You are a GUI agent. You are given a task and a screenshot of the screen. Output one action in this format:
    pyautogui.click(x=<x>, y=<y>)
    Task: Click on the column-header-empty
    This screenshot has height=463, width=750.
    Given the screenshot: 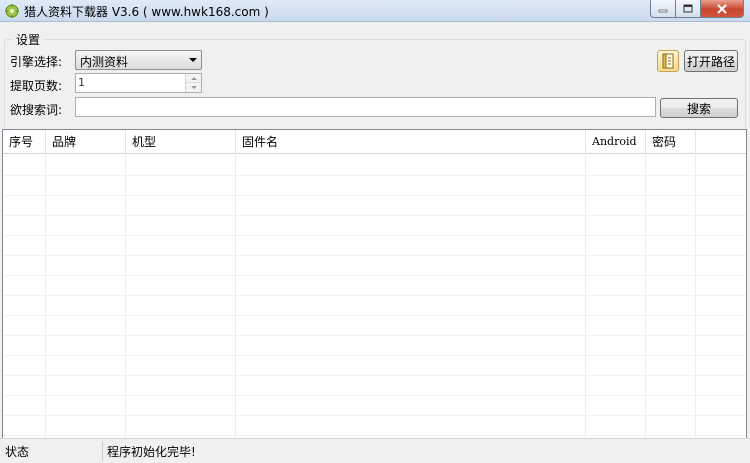 What is the action you would take?
    pyautogui.click(x=721, y=142)
    